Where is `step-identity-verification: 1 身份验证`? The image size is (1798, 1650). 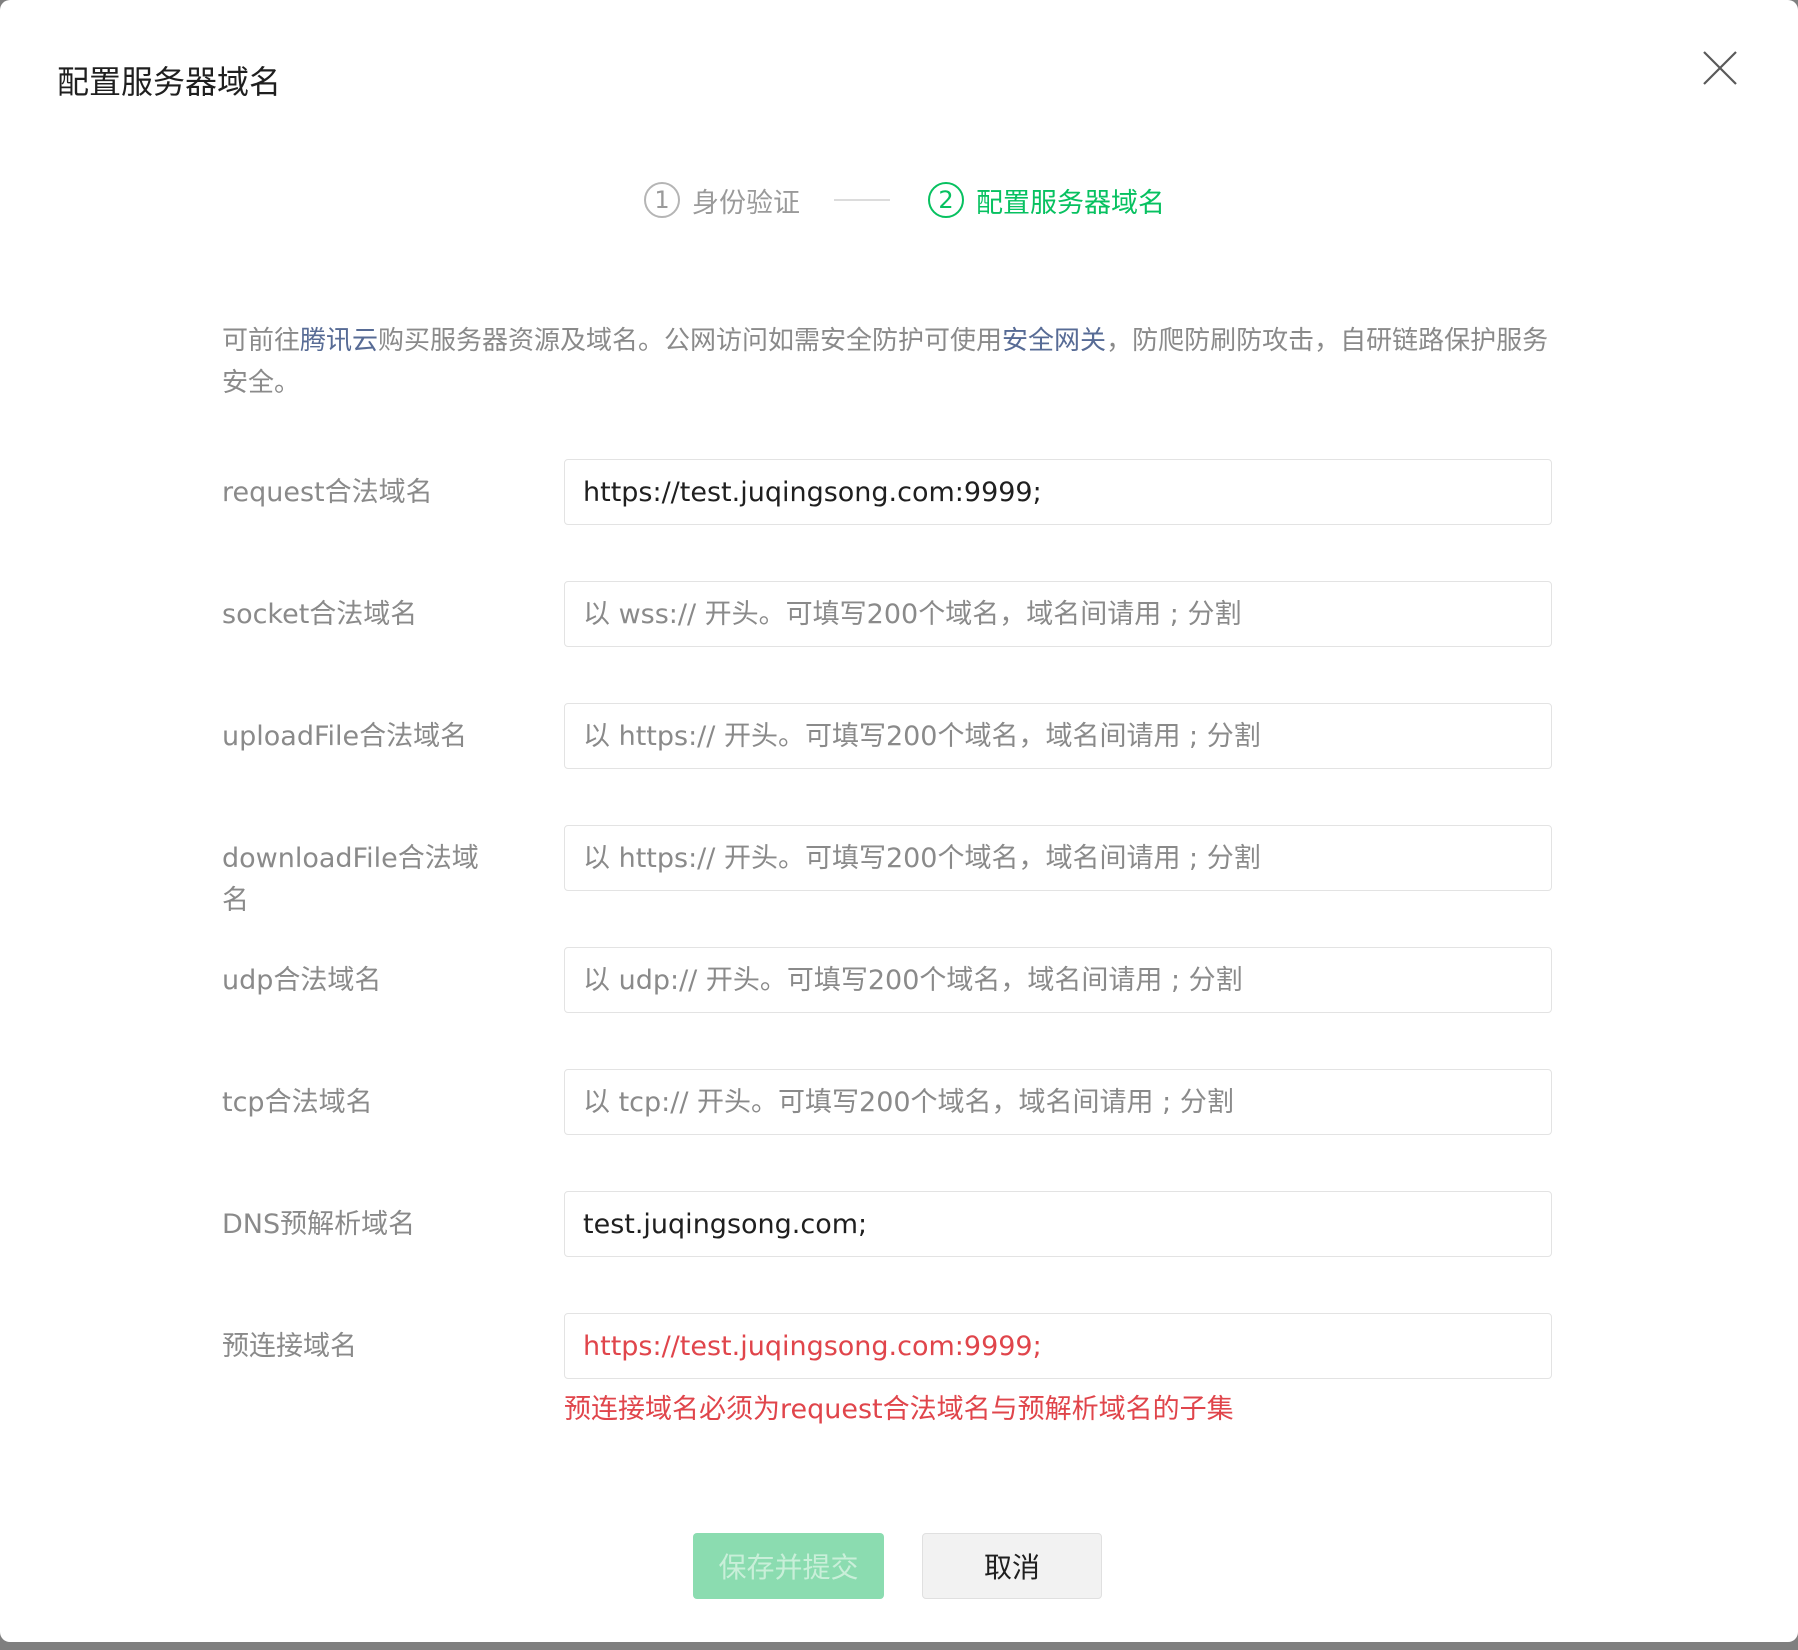 step-identity-verification: 1 身份验证 is located at coordinates (722, 200).